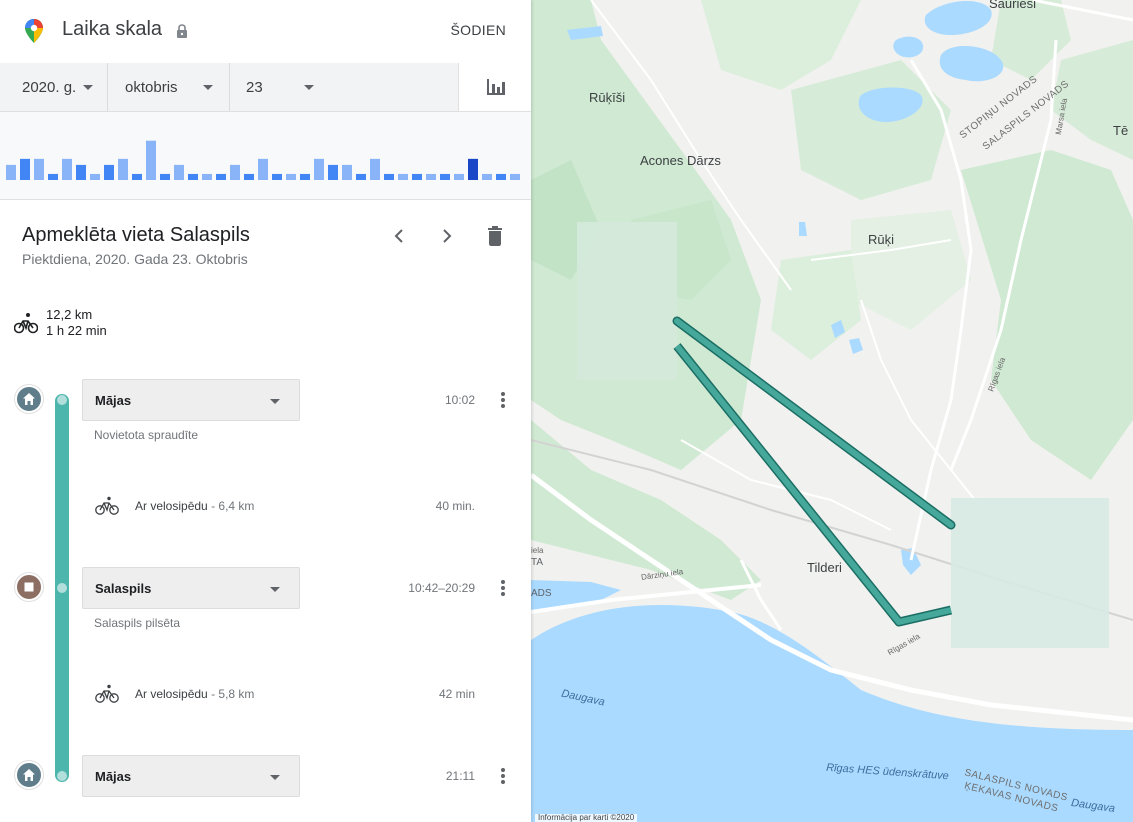 This screenshot has width=1133, height=822. I want to click on activity-duration: 42 min, so click(456, 694).